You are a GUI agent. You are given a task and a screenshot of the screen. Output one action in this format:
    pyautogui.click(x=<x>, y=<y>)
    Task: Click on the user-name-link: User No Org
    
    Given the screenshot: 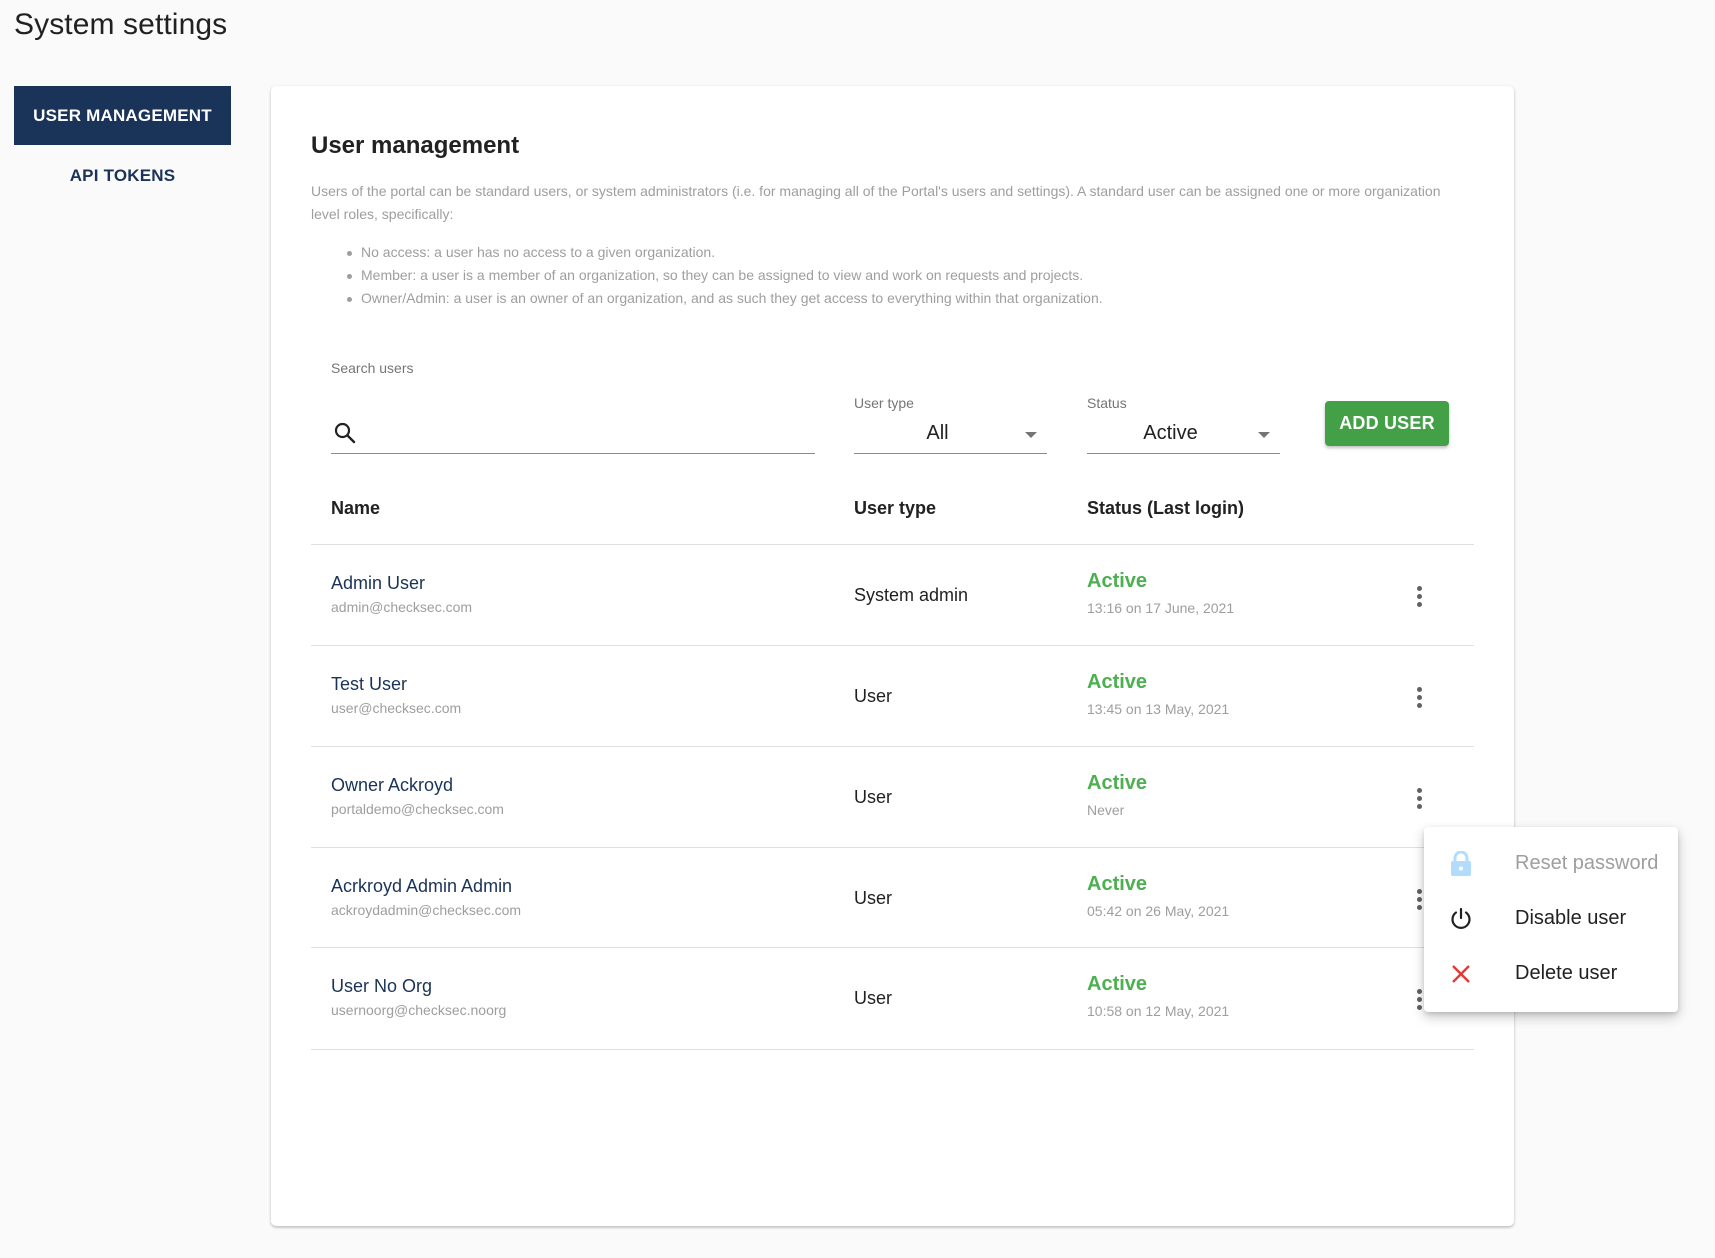 What is the action you would take?
    pyautogui.click(x=381, y=986)
    